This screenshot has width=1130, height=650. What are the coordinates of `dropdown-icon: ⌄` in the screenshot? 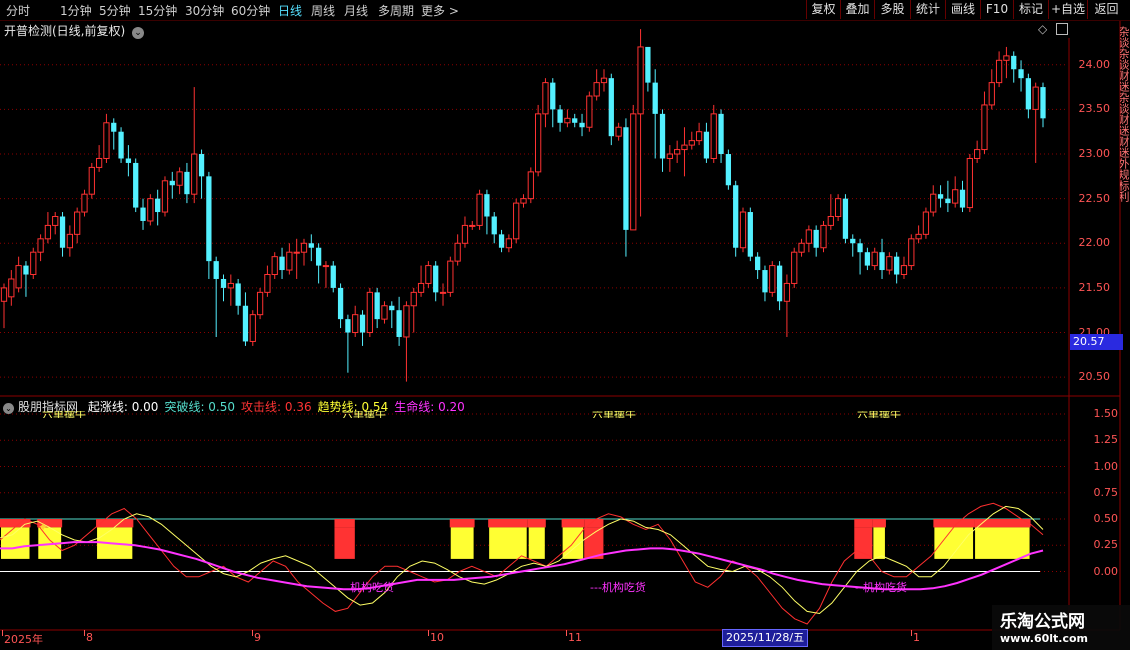 It's located at (138, 33).